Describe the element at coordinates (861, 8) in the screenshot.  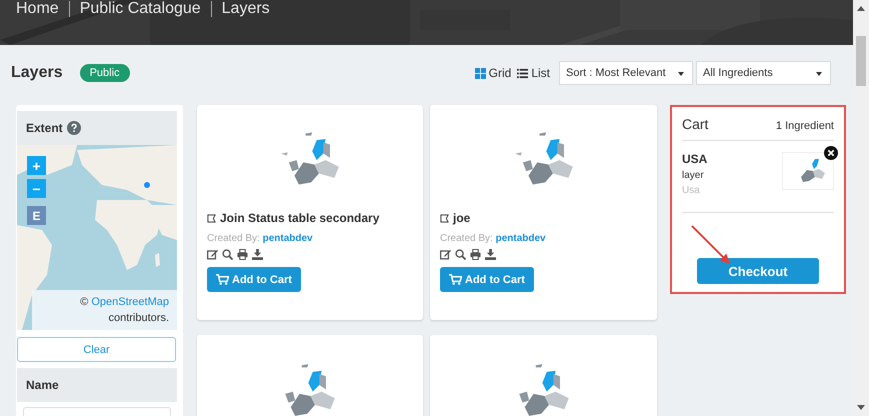
I see `scroll-up-icon` at that location.